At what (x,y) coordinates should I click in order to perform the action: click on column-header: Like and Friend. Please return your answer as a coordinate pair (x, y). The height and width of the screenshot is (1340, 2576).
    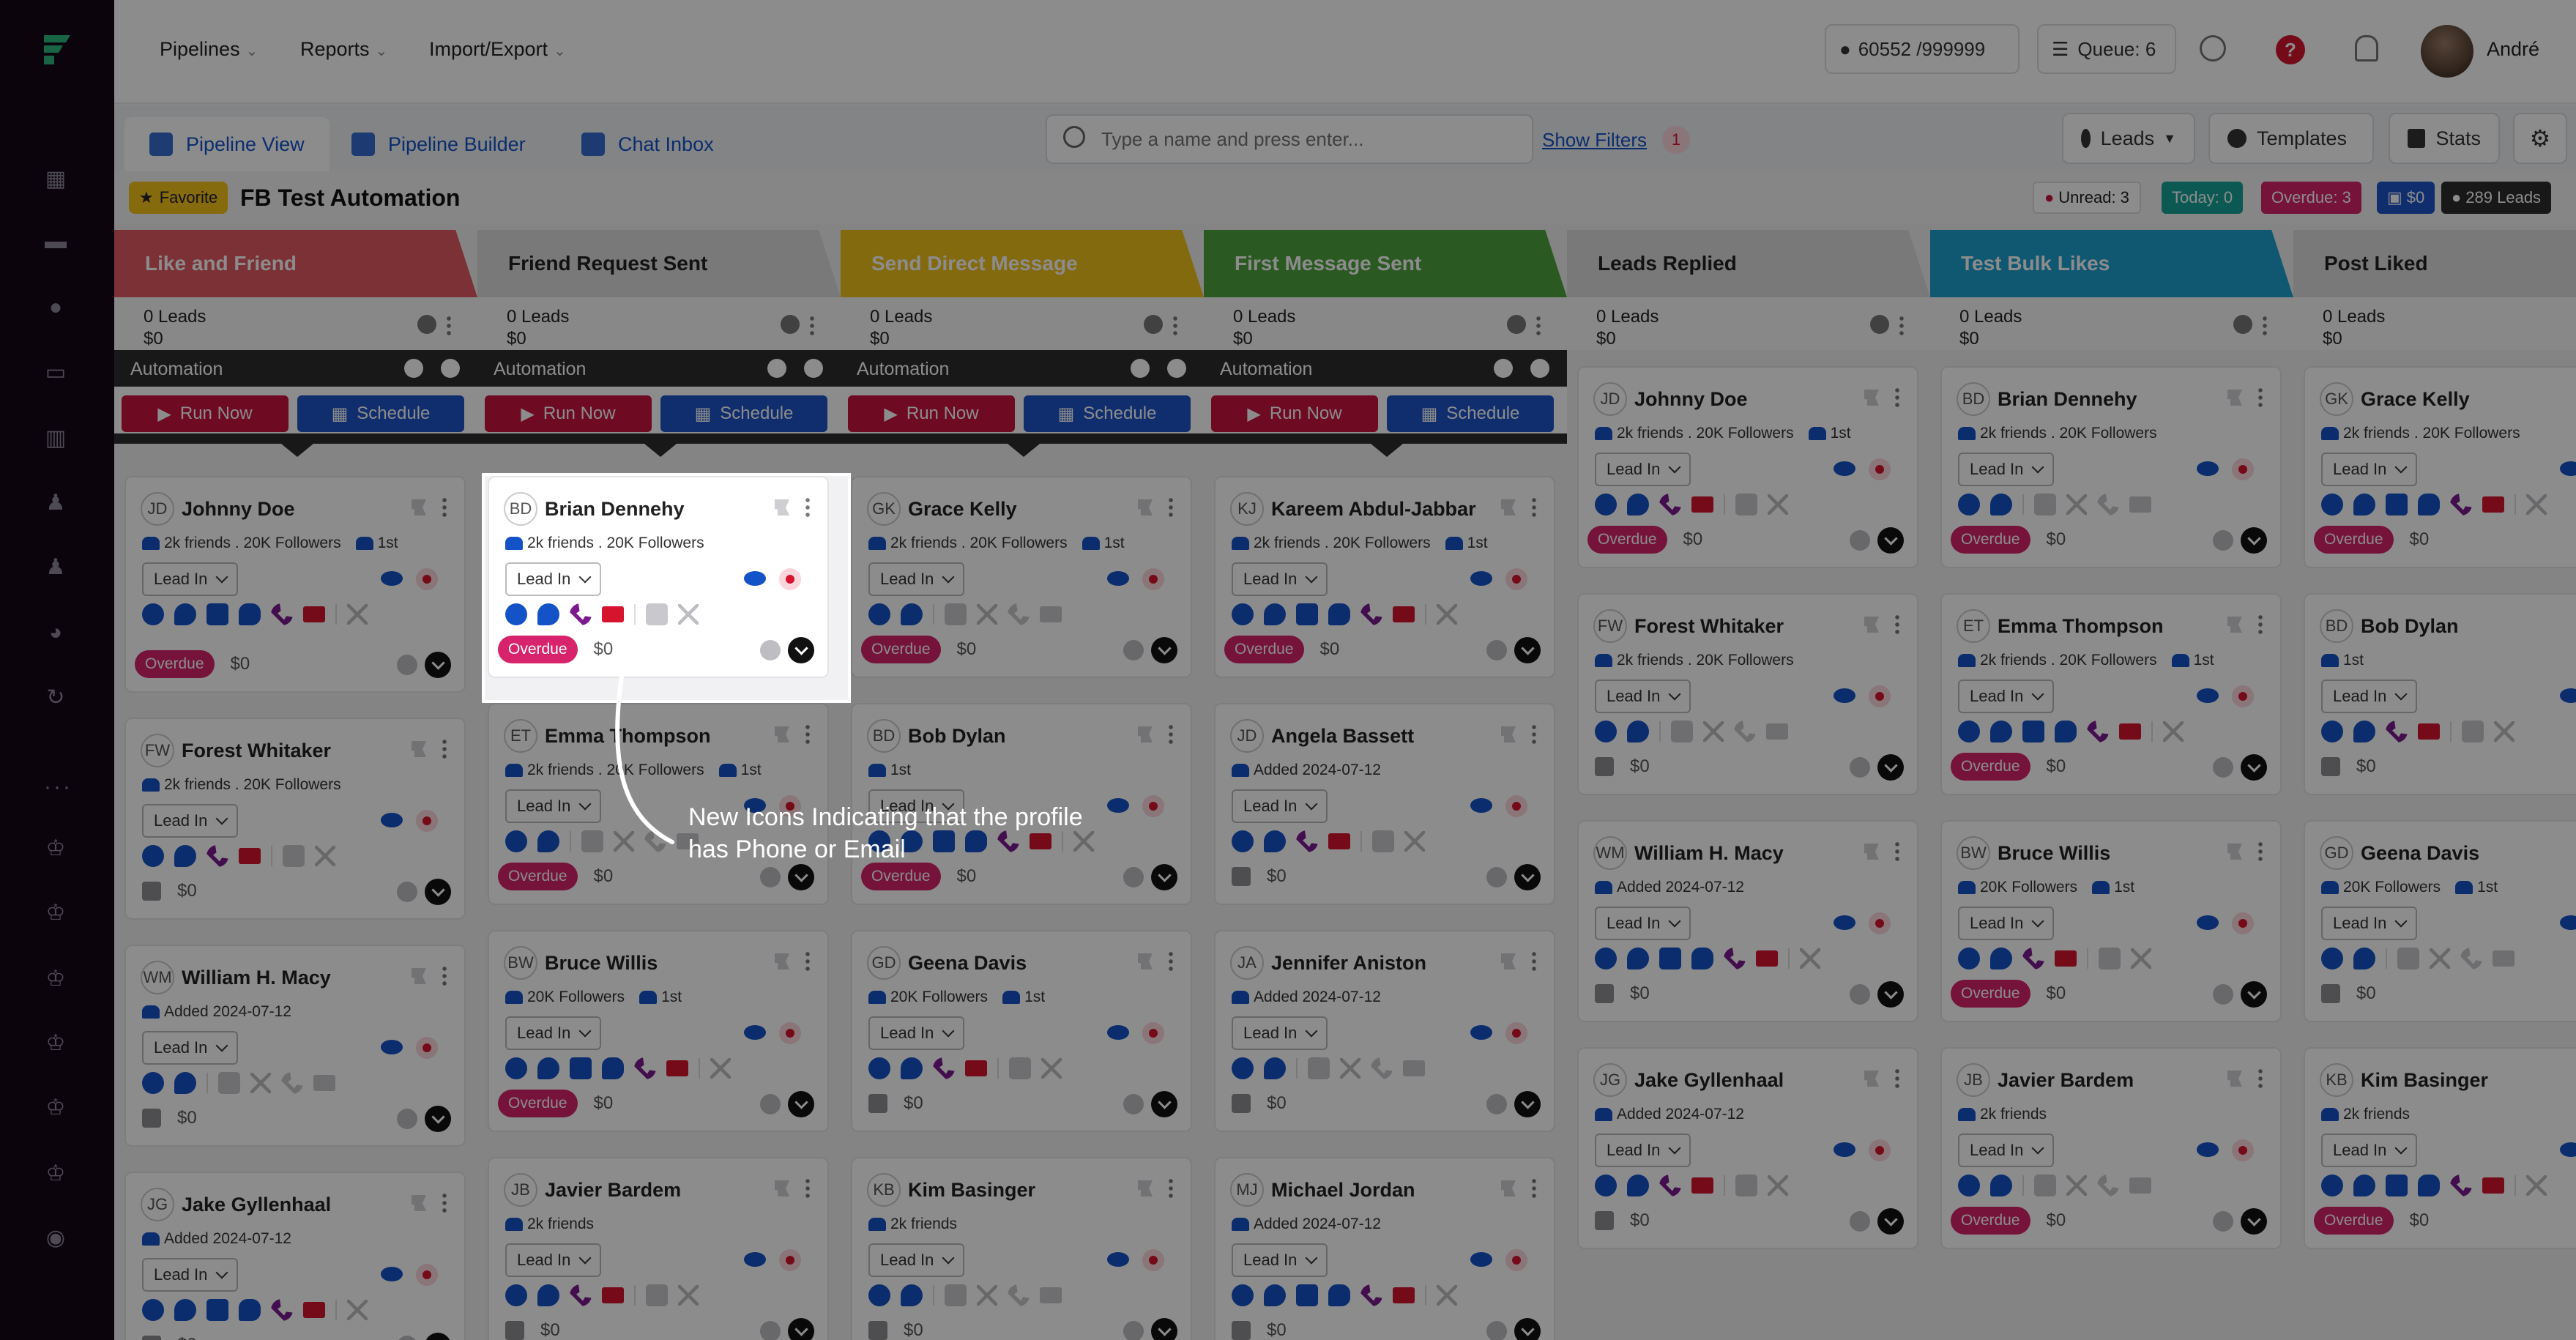
    Looking at the image, I should click on (295, 263).